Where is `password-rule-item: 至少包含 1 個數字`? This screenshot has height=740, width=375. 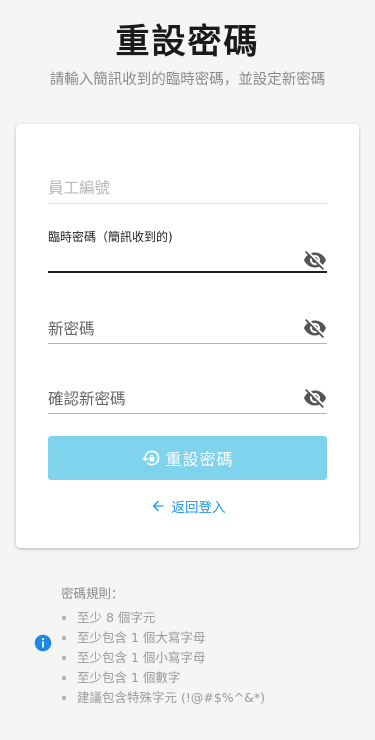
password-rule-item: 至少包含 1 個數字 is located at coordinates (171, 678).